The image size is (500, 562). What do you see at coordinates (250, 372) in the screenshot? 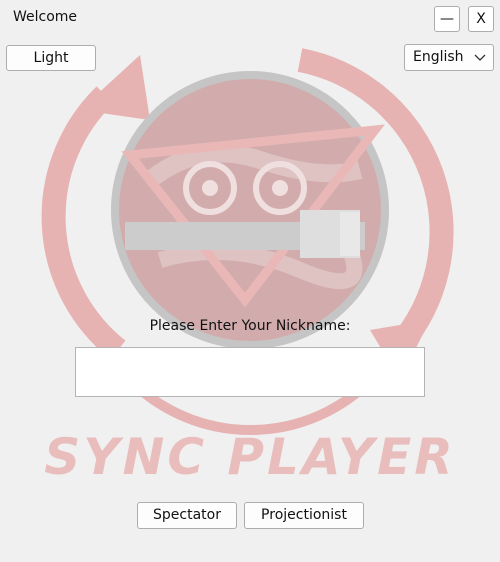
I see `nickname-input` at bounding box center [250, 372].